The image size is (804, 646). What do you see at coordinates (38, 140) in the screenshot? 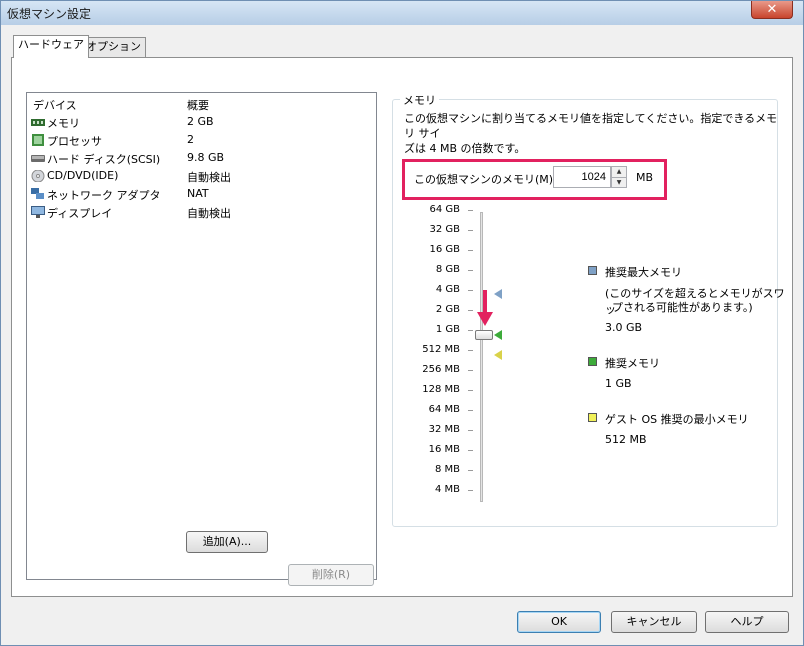
I see `processor-icon` at bounding box center [38, 140].